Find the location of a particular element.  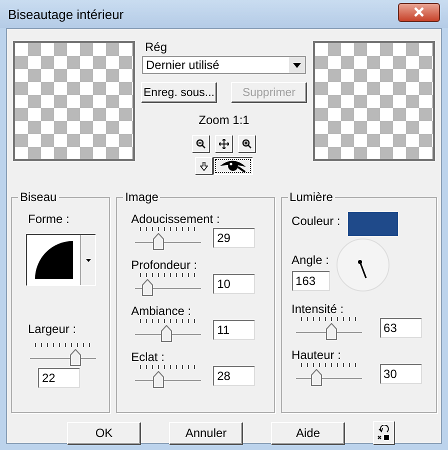

close-icon is located at coordinates (419, 12).